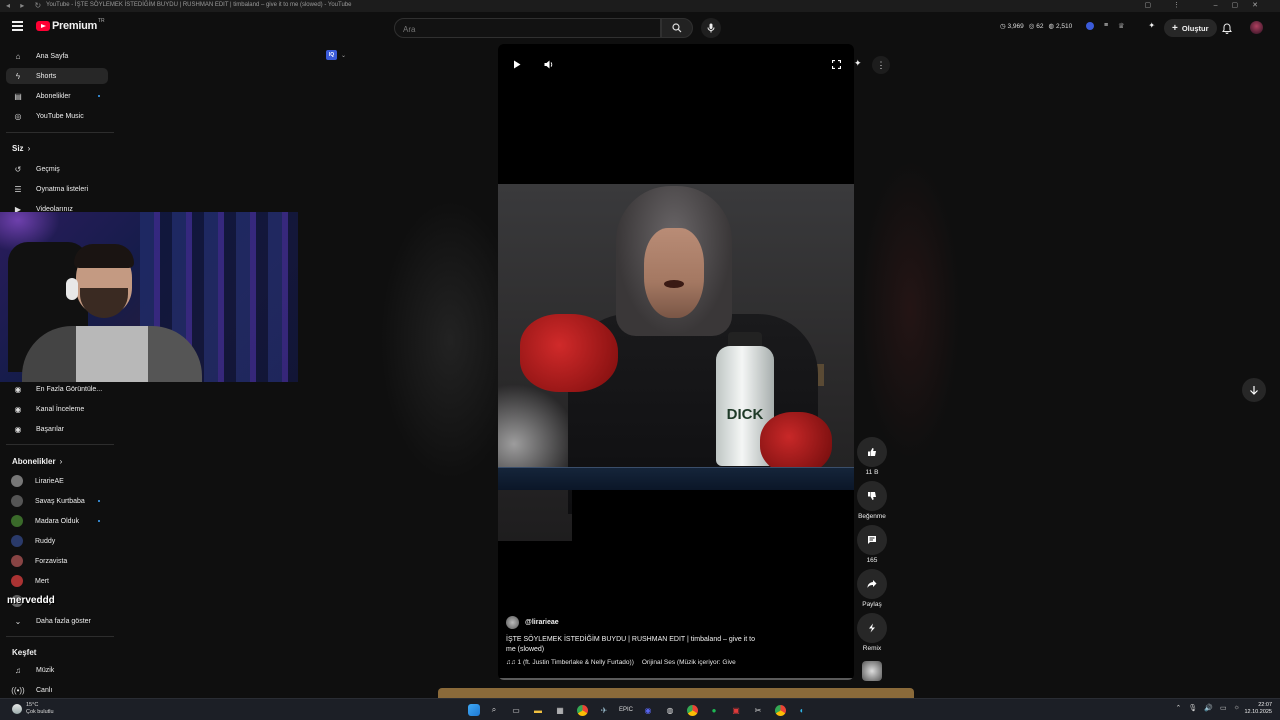  I want to click on channel-row: @lirarieae, so click(631, 622).